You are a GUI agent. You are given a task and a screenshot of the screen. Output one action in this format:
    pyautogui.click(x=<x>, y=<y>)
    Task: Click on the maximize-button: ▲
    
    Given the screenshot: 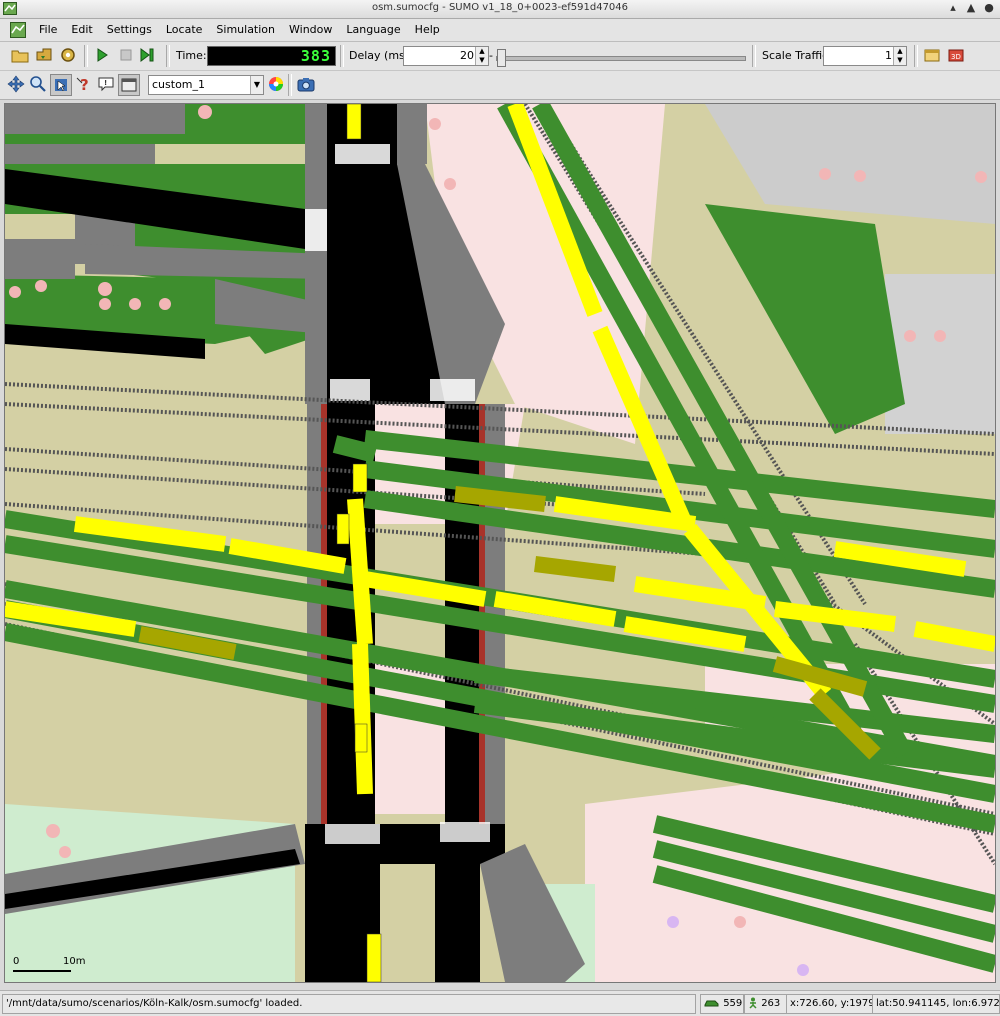 What is the action you would take?
    pyautogui.click(x=971, y=8)
    